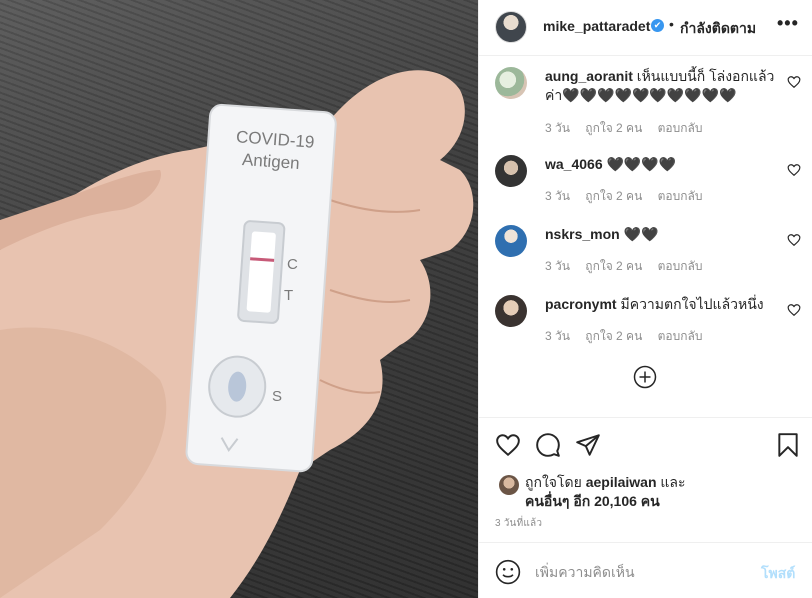  Describe the element at coordinates (778, 574) in the screenshot. I see `post-comment-button: โพสต์` at that location.